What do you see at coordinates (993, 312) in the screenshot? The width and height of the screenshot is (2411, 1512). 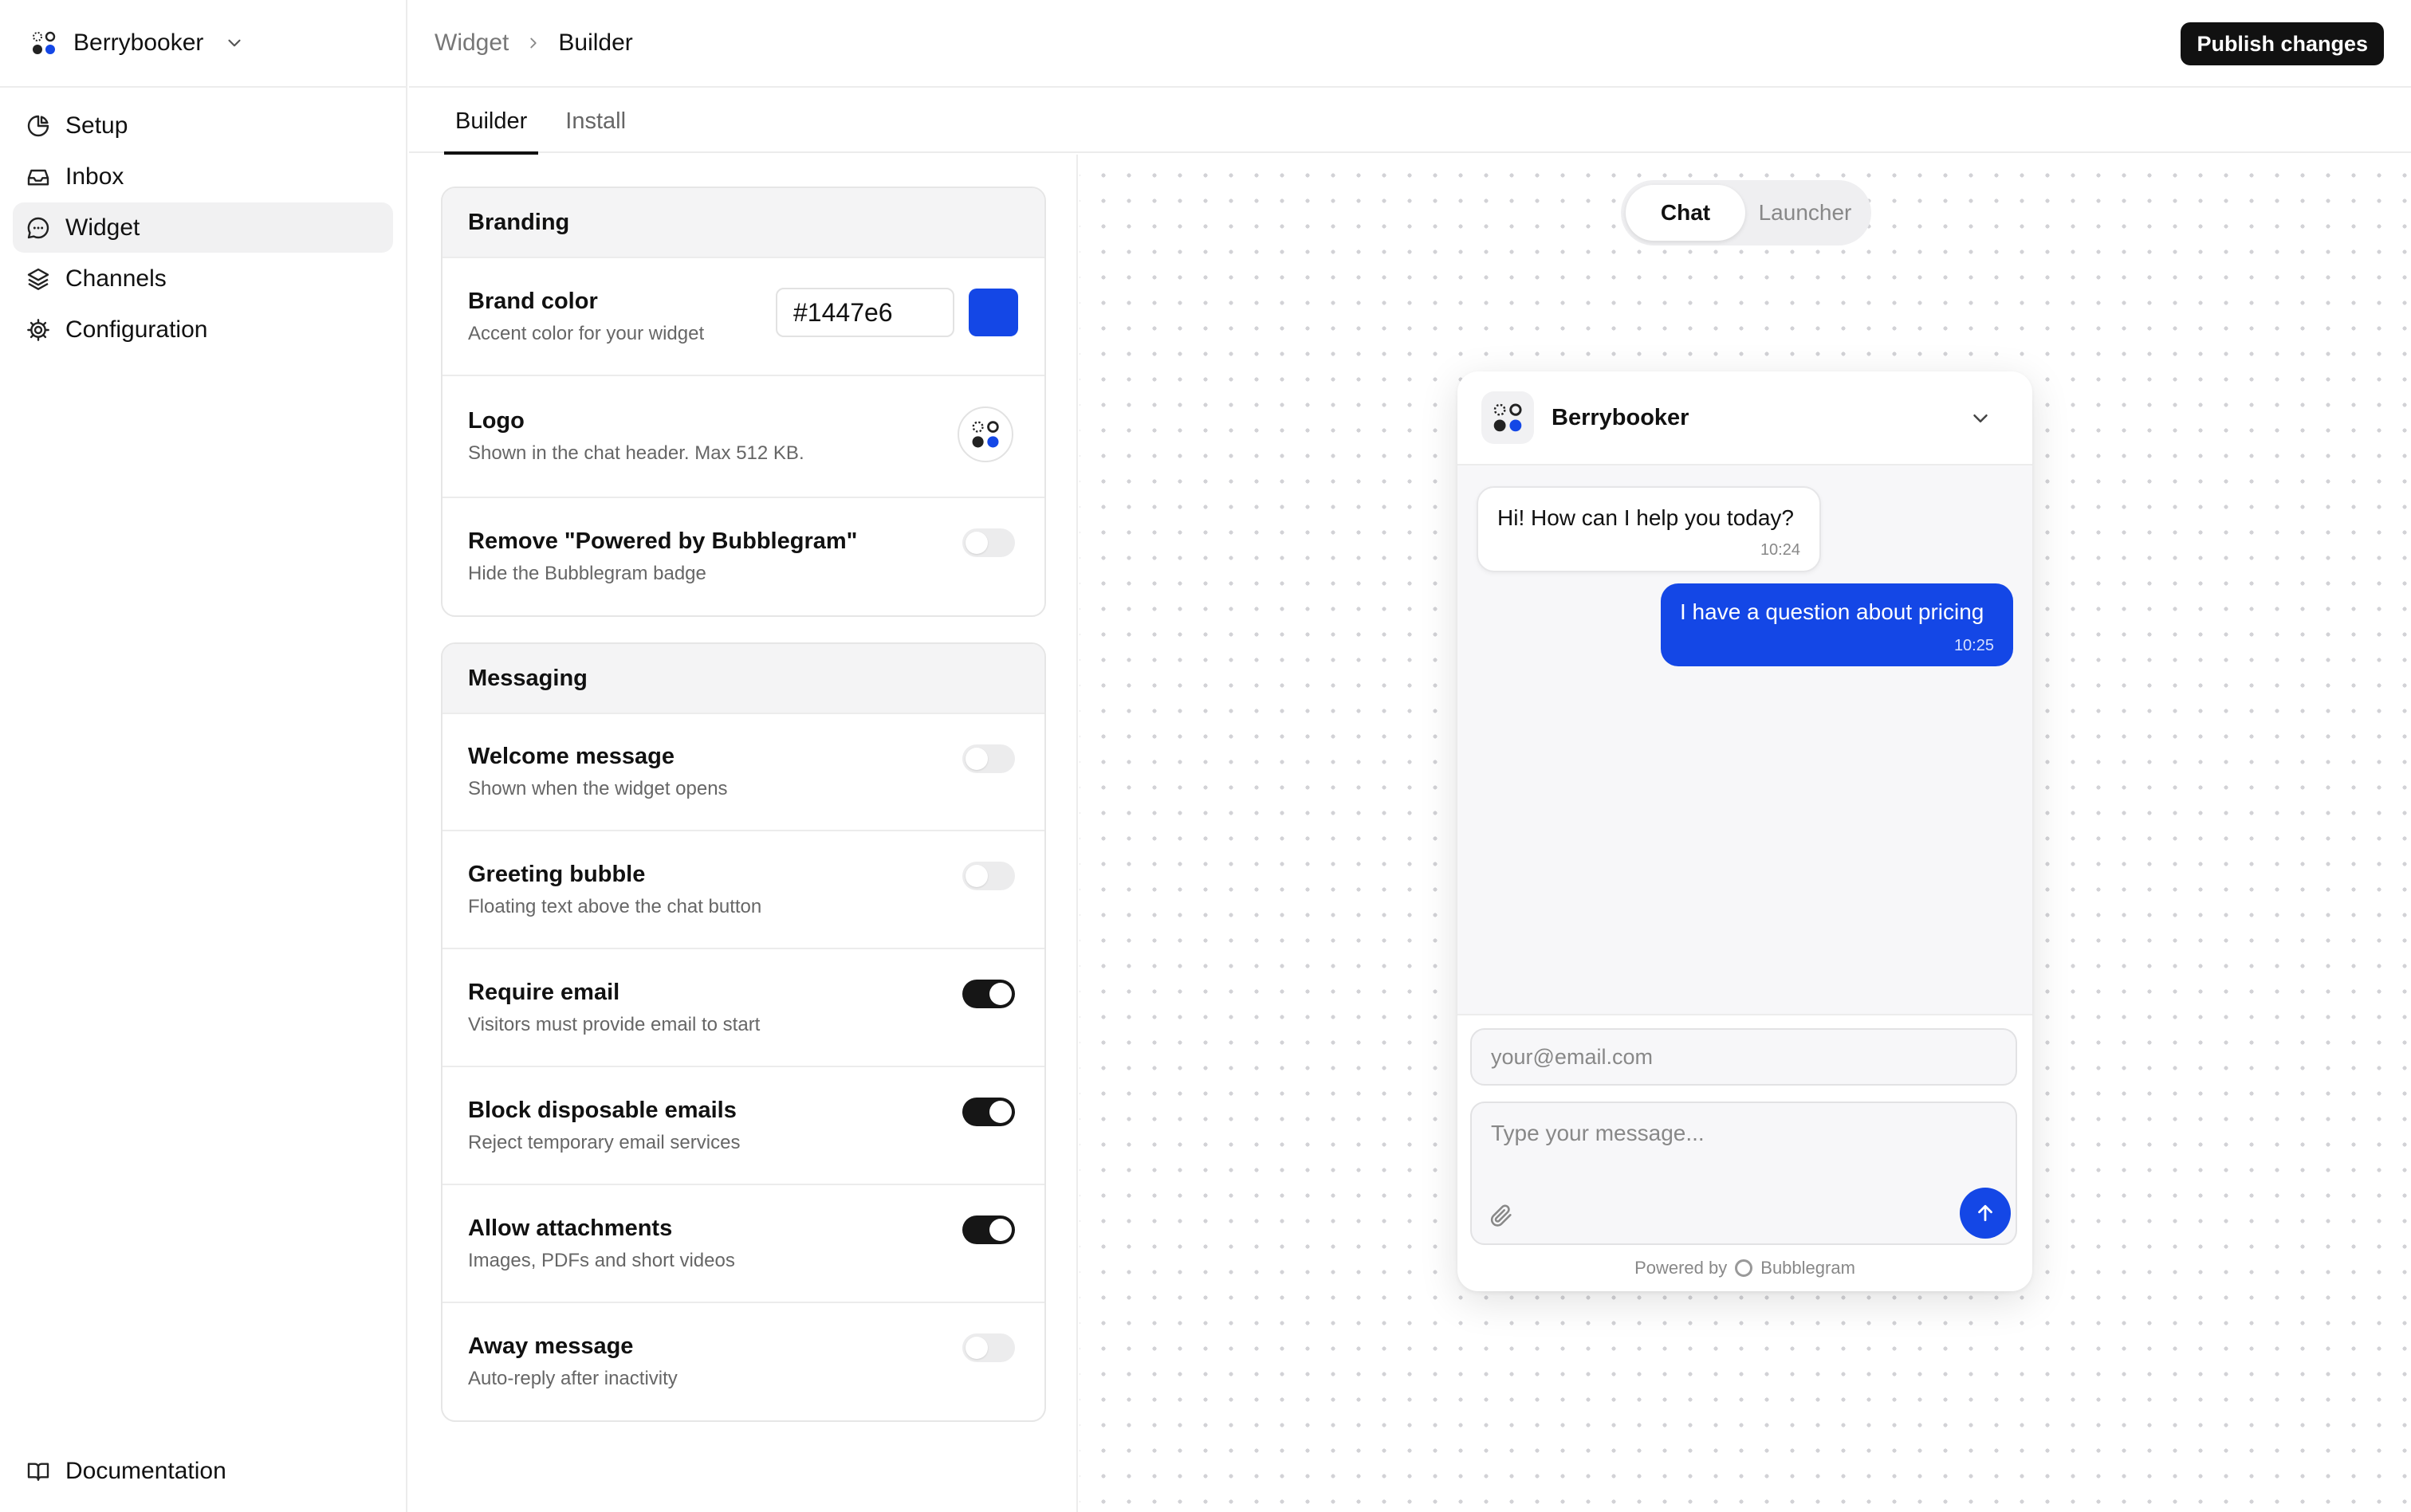 I see `brand-color-swatch` at bounding box center [993, 312].